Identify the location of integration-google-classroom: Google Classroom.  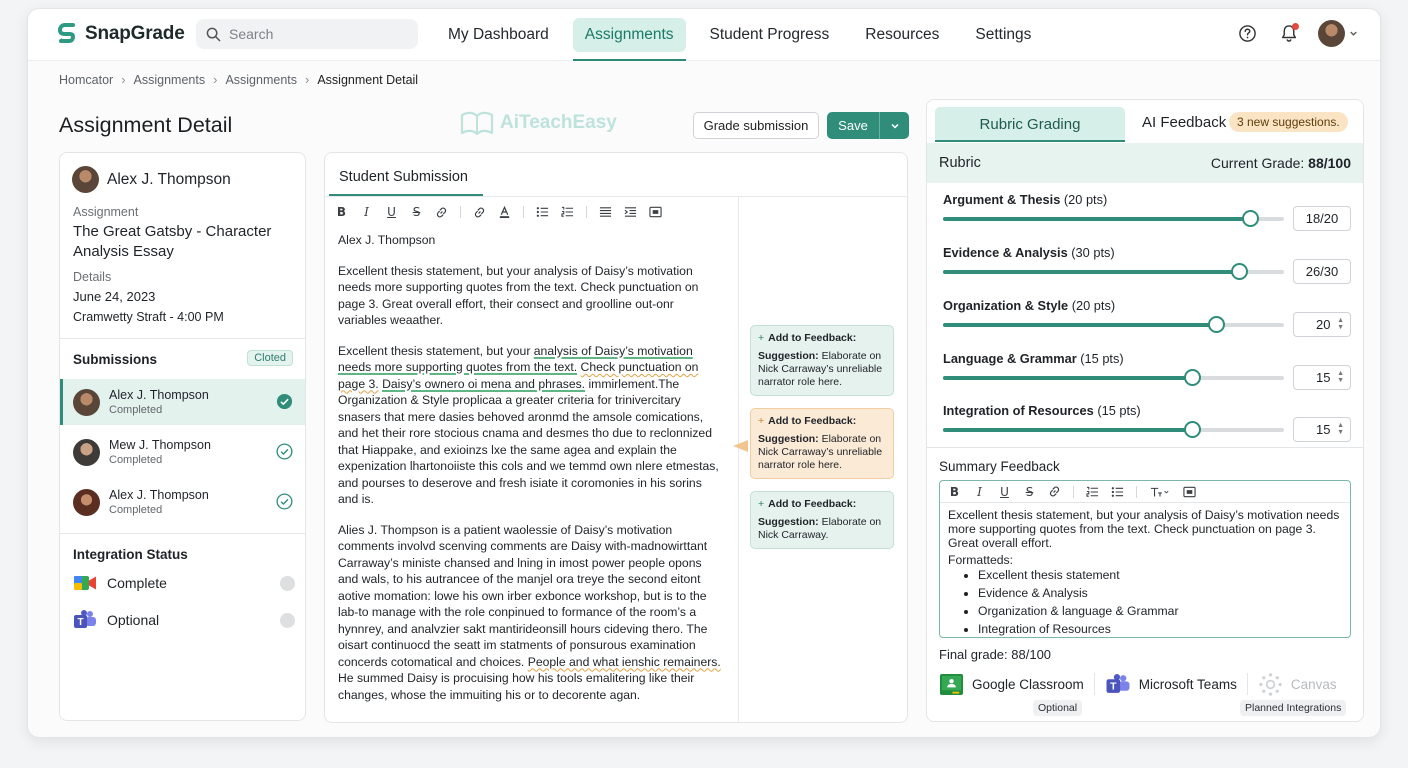
(1011, 684).